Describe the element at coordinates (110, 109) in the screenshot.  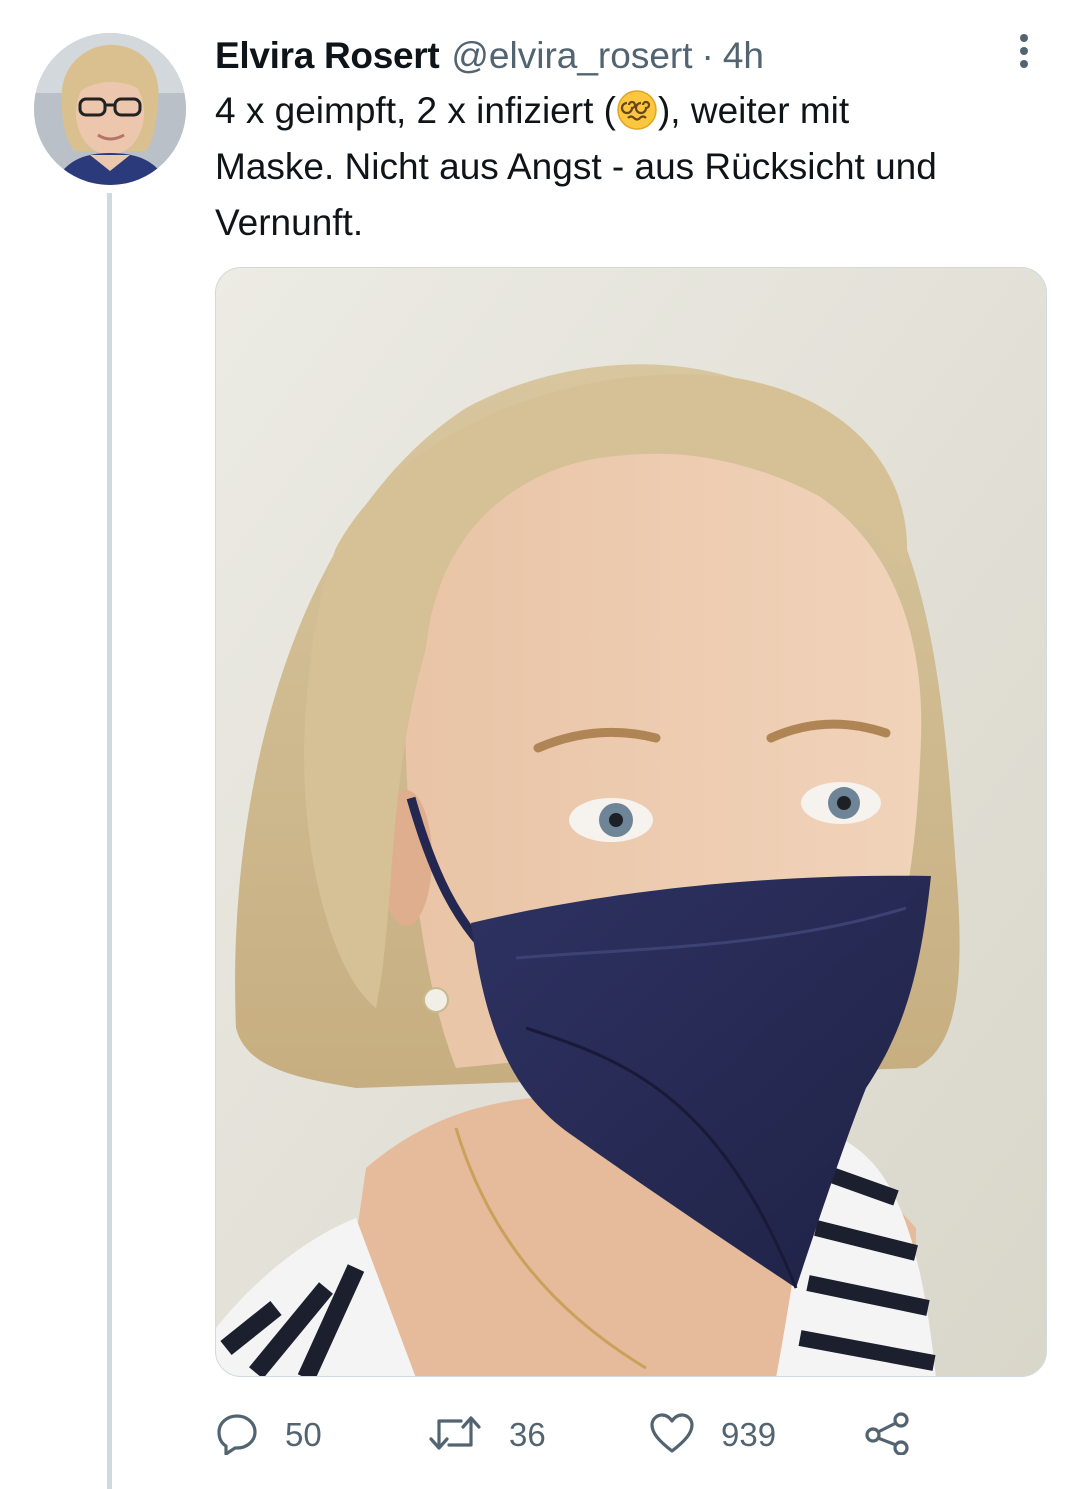
I see `author-avatar` at that location.